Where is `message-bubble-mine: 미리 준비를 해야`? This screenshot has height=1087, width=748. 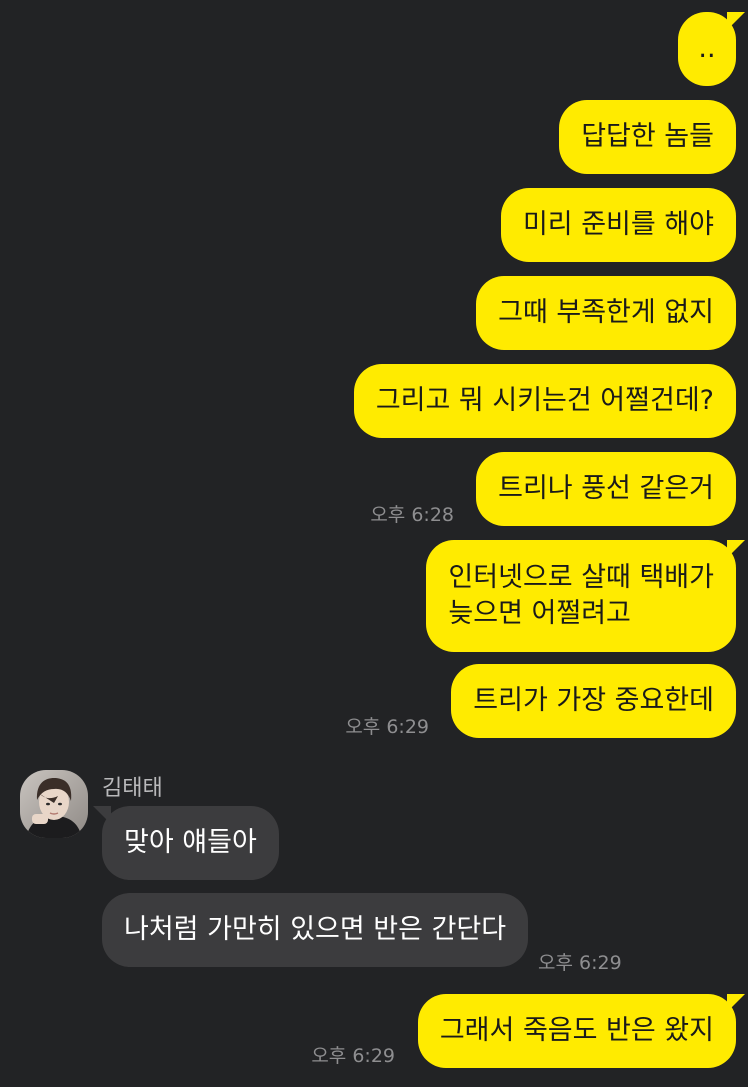 message-bubble-mine: 미리 준비를 해야 is located at coordinates (618, 225).